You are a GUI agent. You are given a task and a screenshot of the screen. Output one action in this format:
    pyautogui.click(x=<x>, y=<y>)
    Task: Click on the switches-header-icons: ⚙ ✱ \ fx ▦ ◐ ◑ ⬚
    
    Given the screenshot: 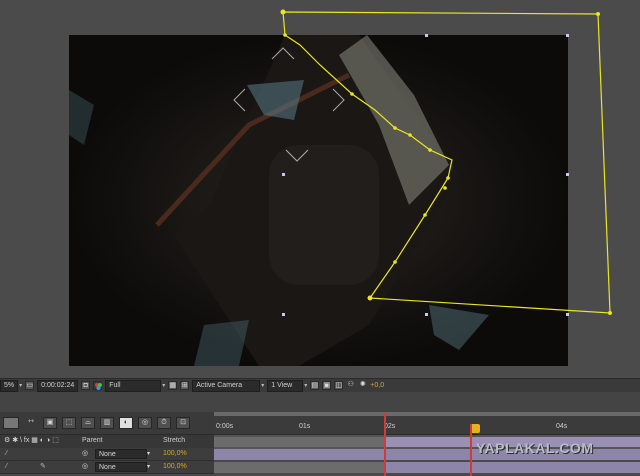 What is the action you would take?
    pyautogui.click(x=31, y=440)
    